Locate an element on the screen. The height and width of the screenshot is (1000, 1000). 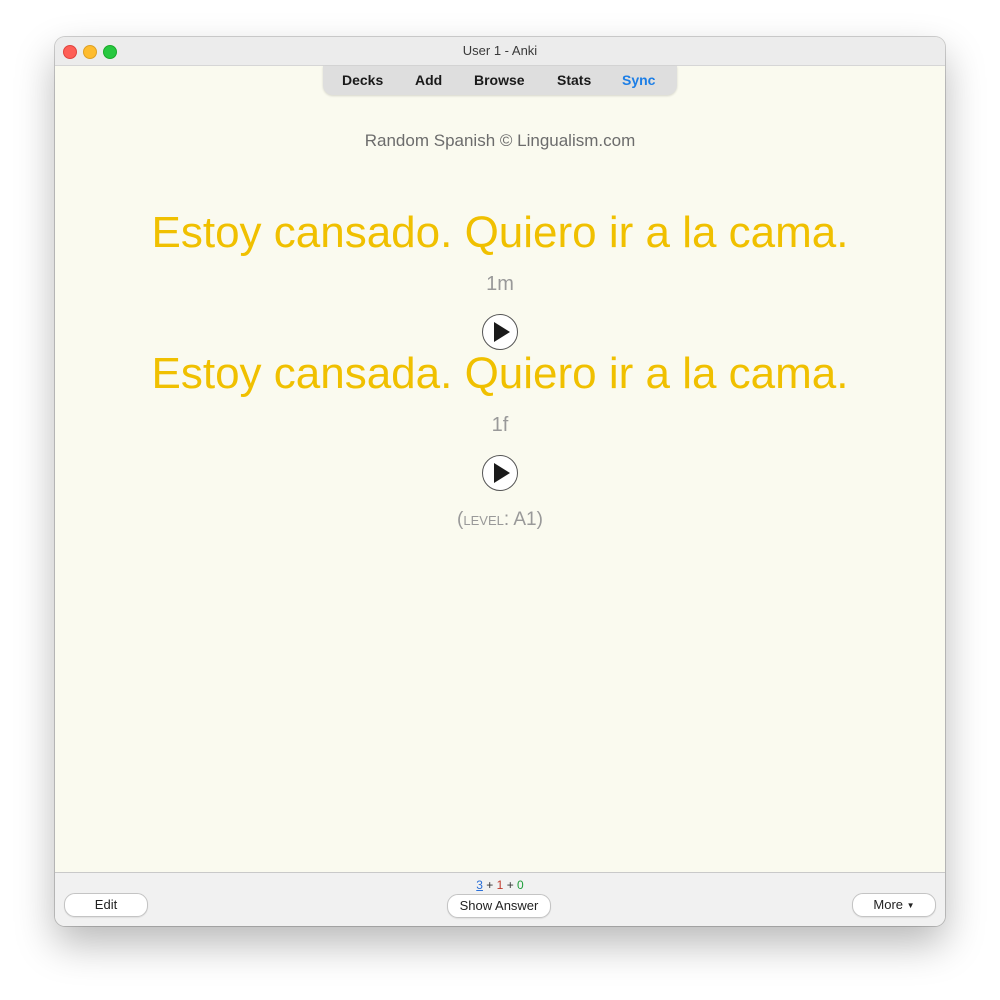
show-answer-button: Show Answer is located at coordinates (499, 906).